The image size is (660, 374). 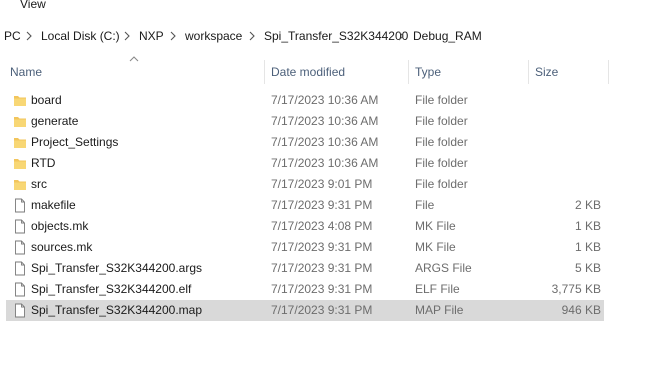 What do you see at coordinates (116, 310) in the screenshot?
I see `file-name: Spi_Transfer_S32K344200.map` at bounding box center [116, 310].